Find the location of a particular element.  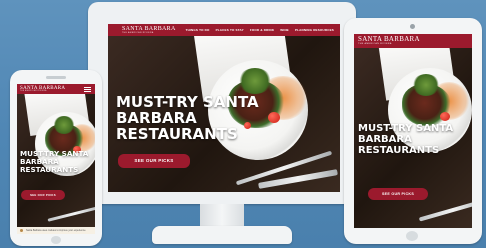

monitor-stand-neck is located at coordinates (222, 216).